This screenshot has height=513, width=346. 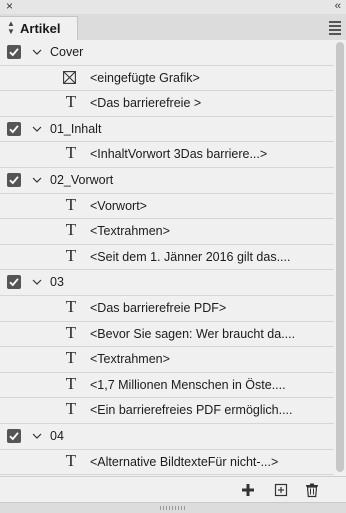 What do you see at coordinates (179, 154) in the screenshot?
I see `article-item-label: <InhaltVorwort 3Das barriere...>` at bounding box center [179, 154].